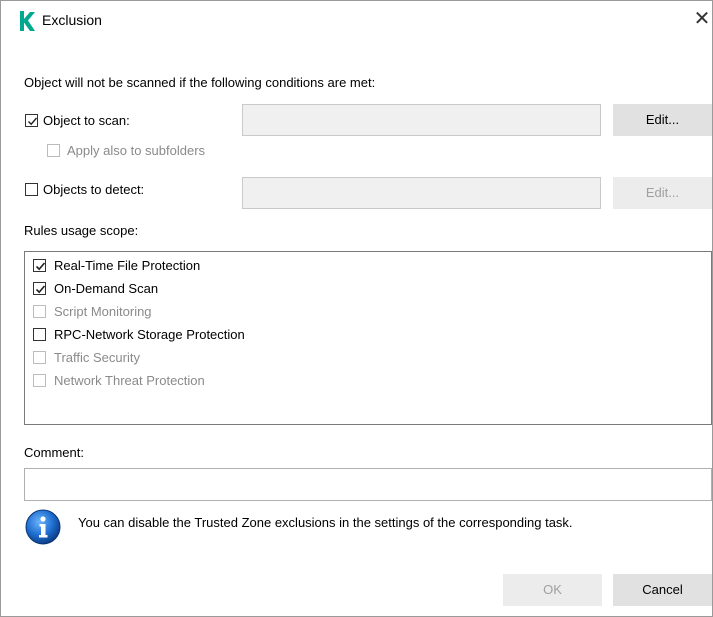 The image size is (713, 617). I want to click on comment-label: Comment:, so click(54, 452).